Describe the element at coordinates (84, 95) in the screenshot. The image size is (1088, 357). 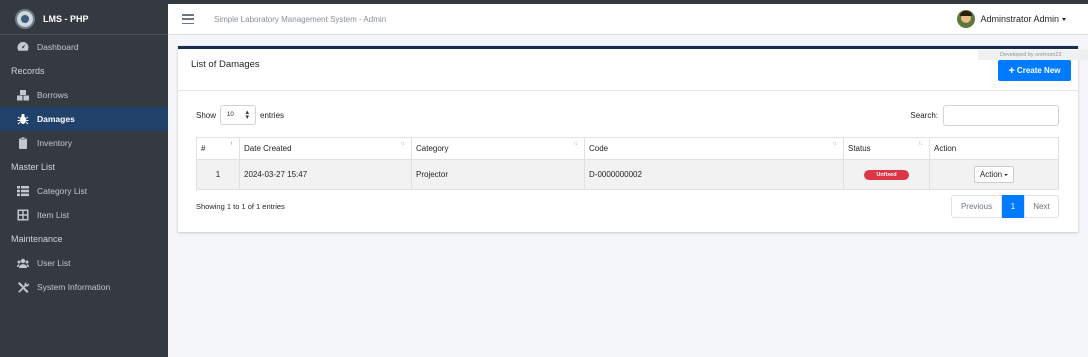
I see `sidebar-item-borrows: Borrows` at that location.